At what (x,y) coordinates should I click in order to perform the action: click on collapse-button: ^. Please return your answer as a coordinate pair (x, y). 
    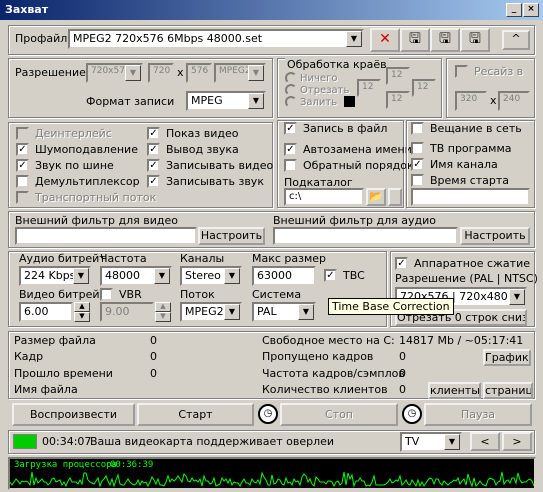
    Looking at the image, I should click on (516, 40).